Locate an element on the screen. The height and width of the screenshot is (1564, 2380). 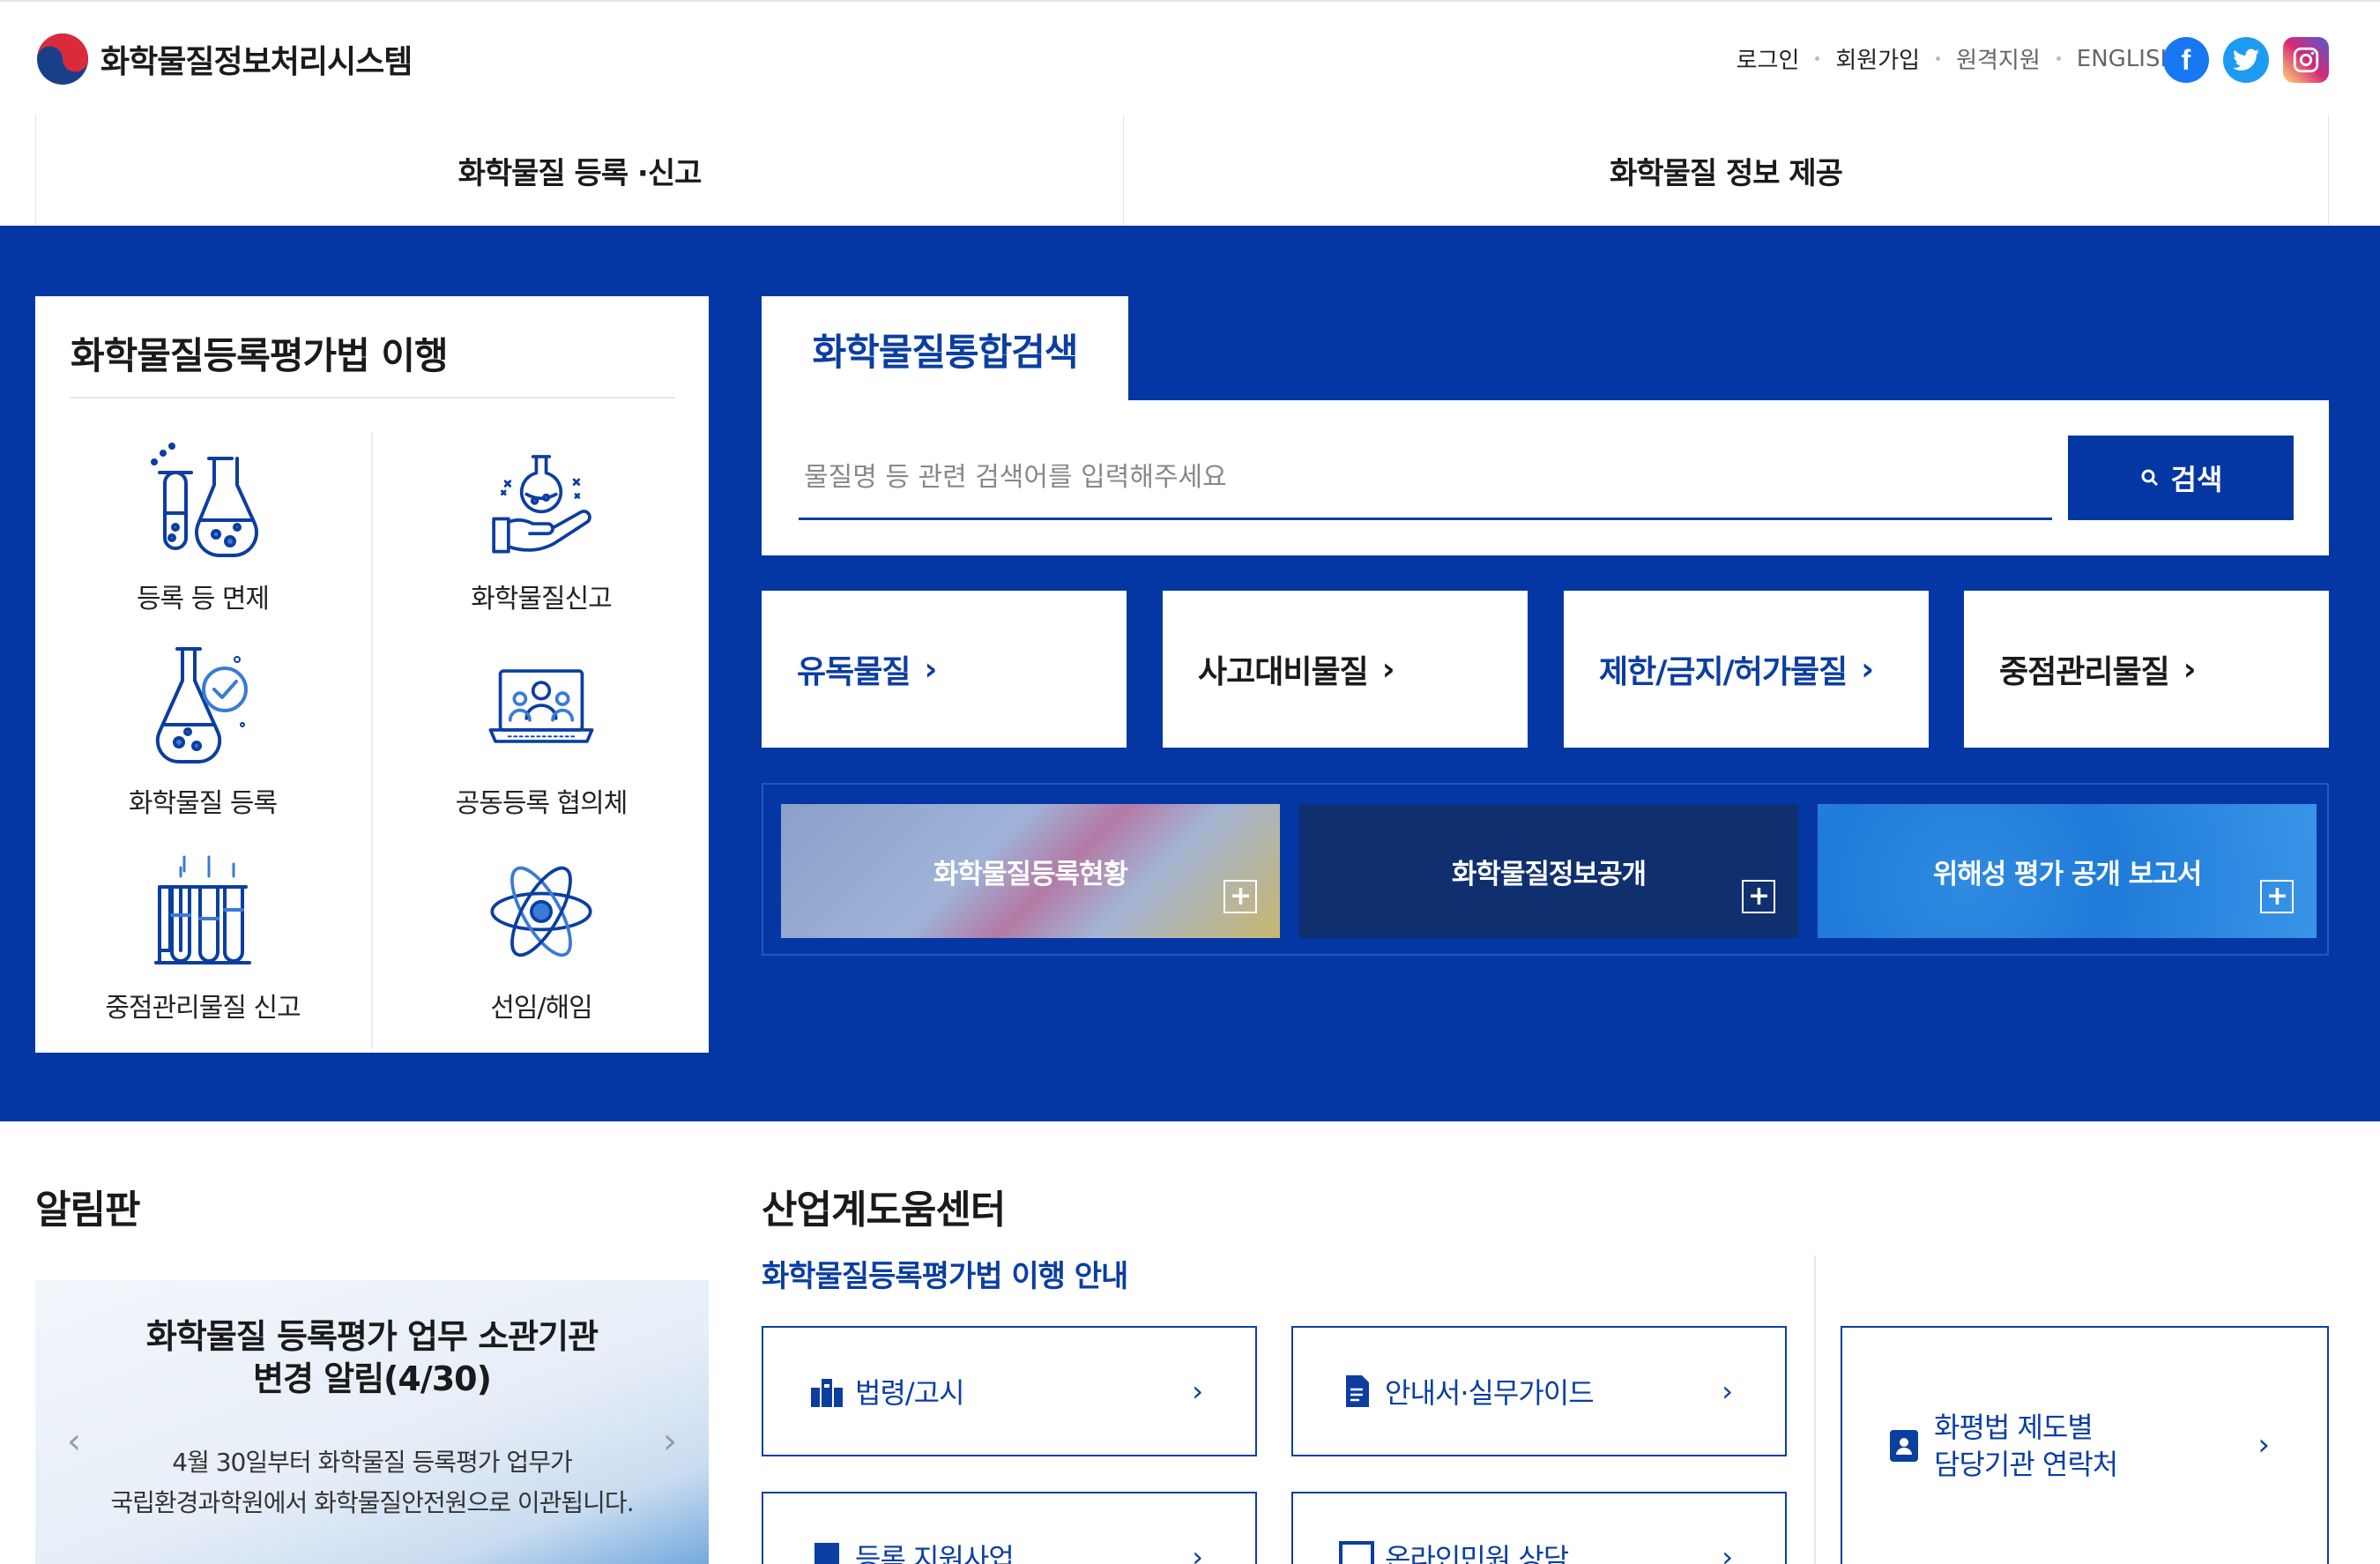
category-label: 사고대비물질 is located at coordinates (1283, 672).